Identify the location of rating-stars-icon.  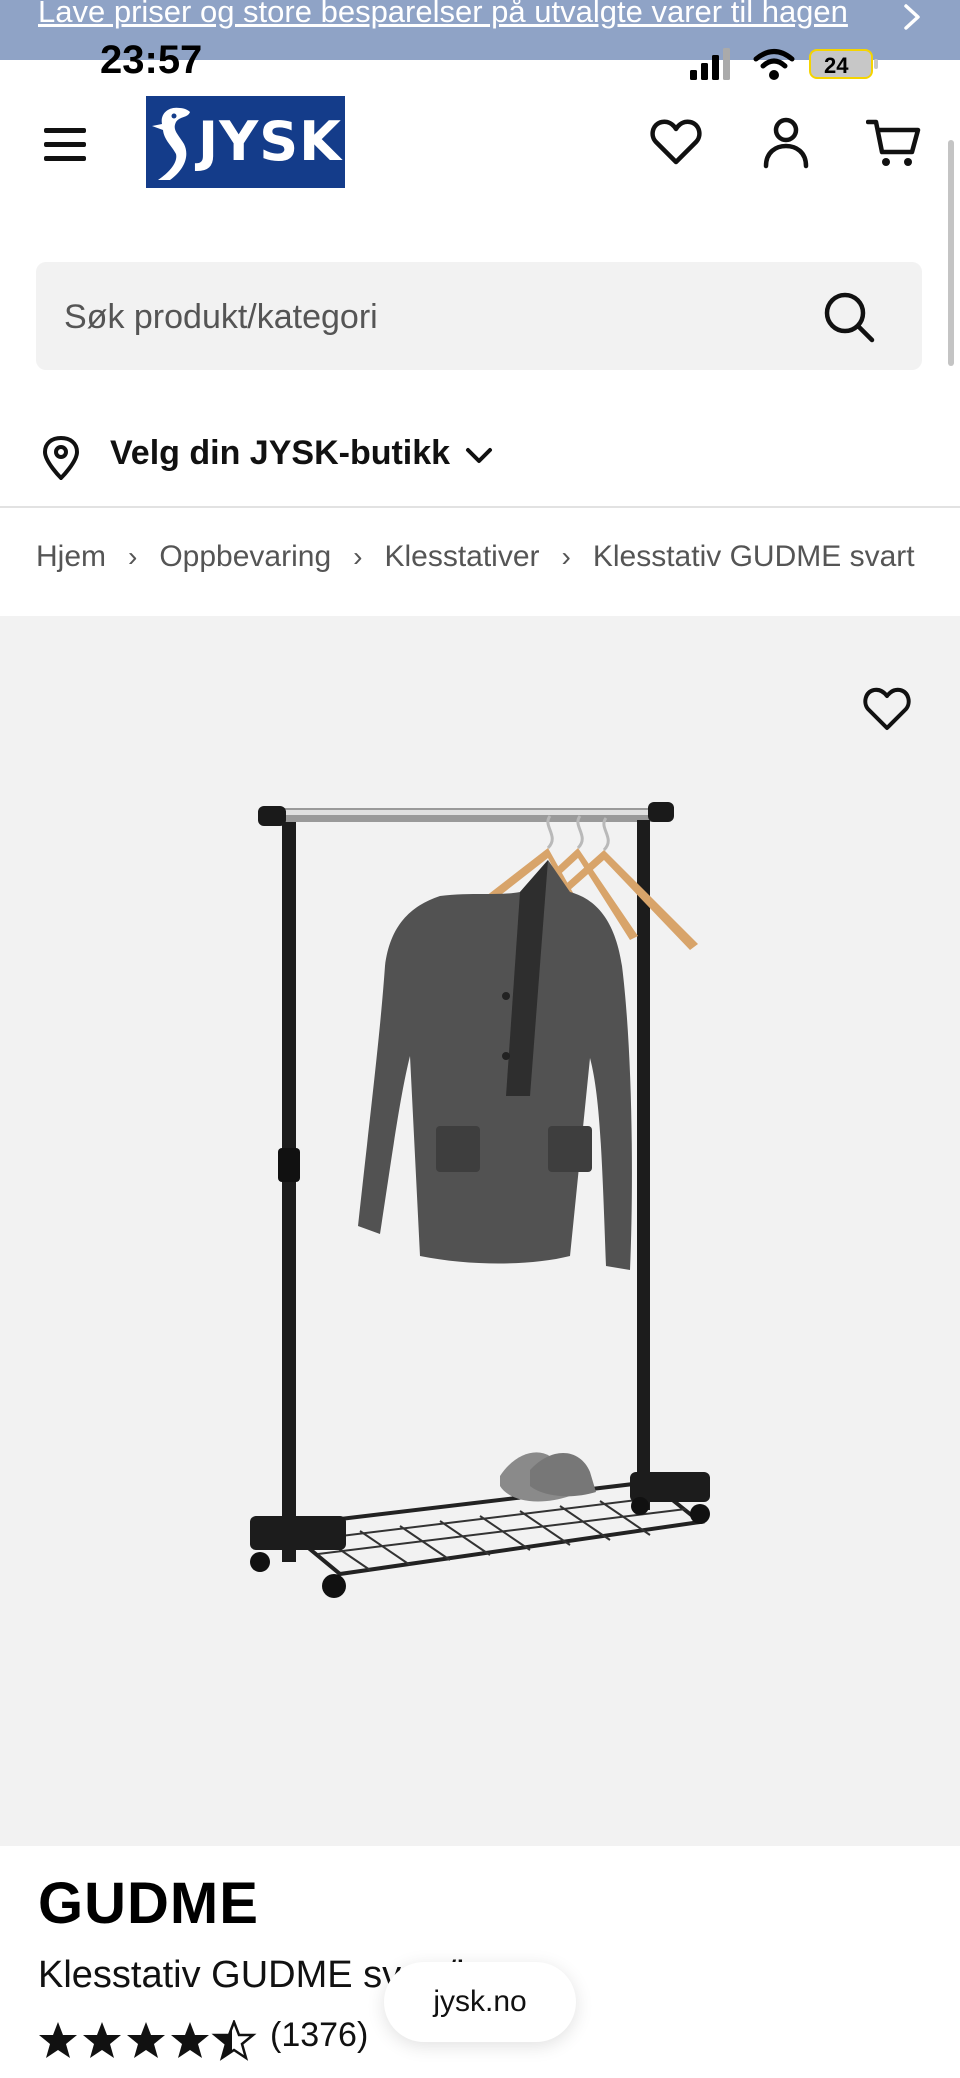
(148, 2040).